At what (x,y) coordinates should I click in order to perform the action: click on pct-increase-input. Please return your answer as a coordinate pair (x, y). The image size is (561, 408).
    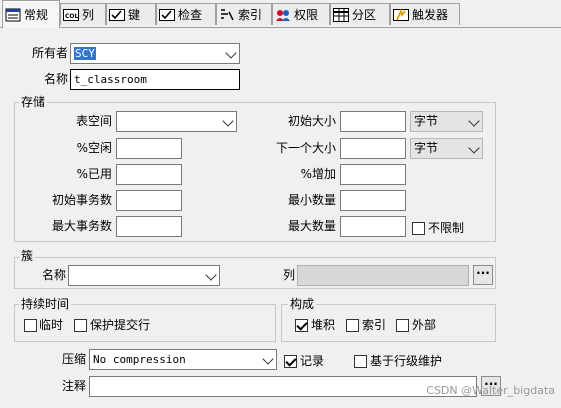
    Looking at the image, I should click on (373, 174).